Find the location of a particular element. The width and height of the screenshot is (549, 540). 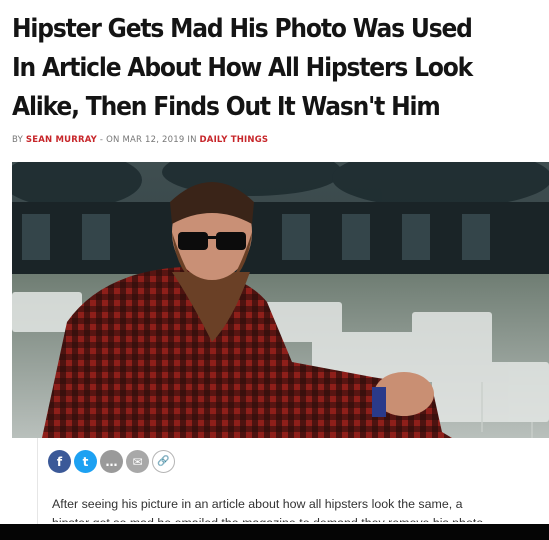

link-icon: 🔗 is located at coordinates (163, 461).